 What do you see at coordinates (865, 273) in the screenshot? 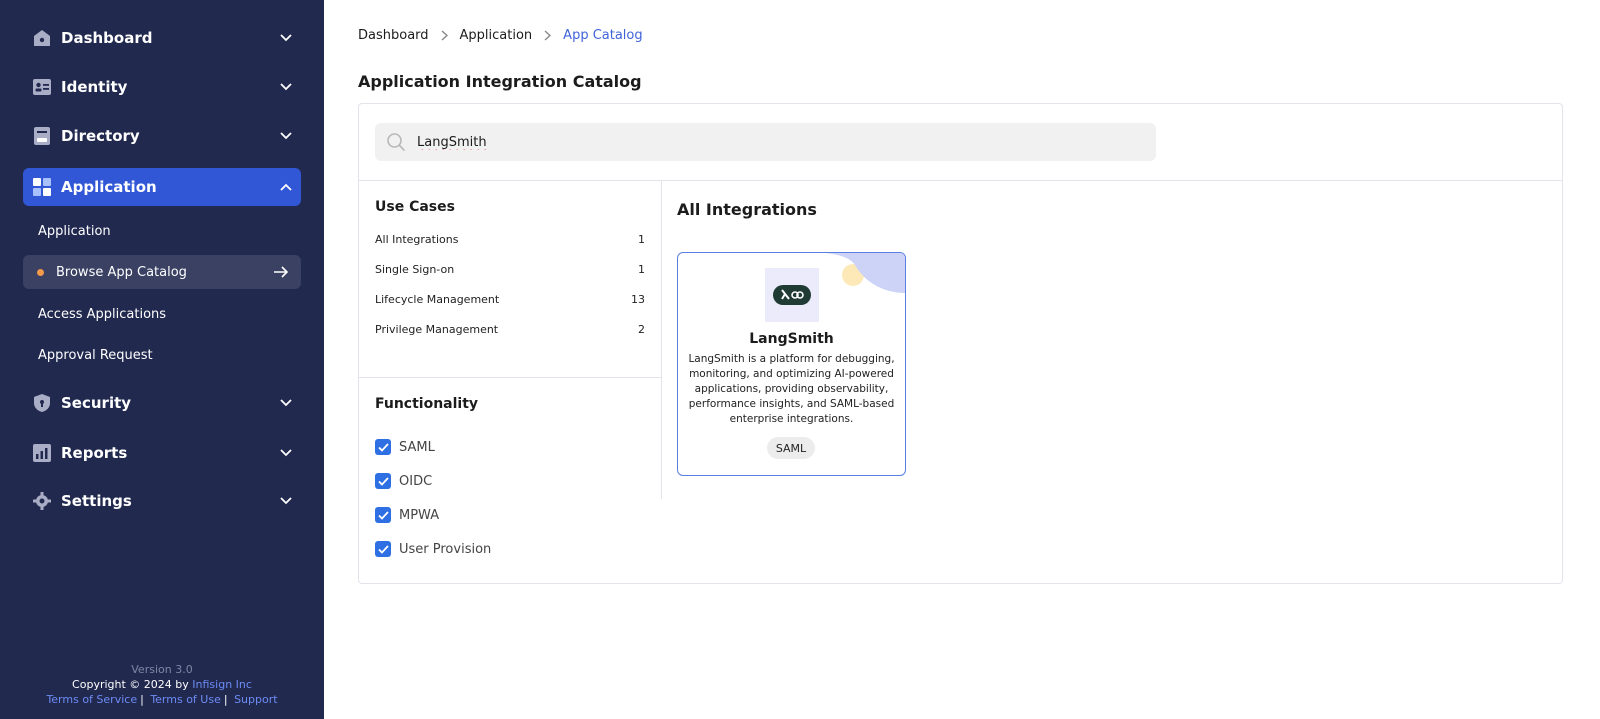
I see `card-decoration-icon` at bounding box center [865, 273].